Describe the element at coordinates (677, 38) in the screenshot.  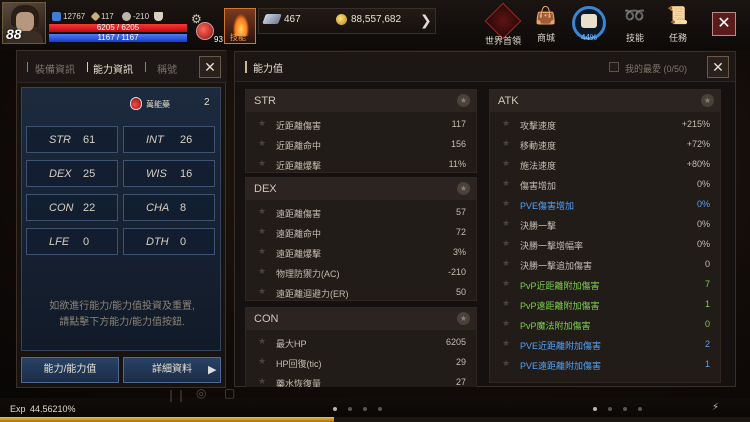
I see `quests-label: 任務` at that location.